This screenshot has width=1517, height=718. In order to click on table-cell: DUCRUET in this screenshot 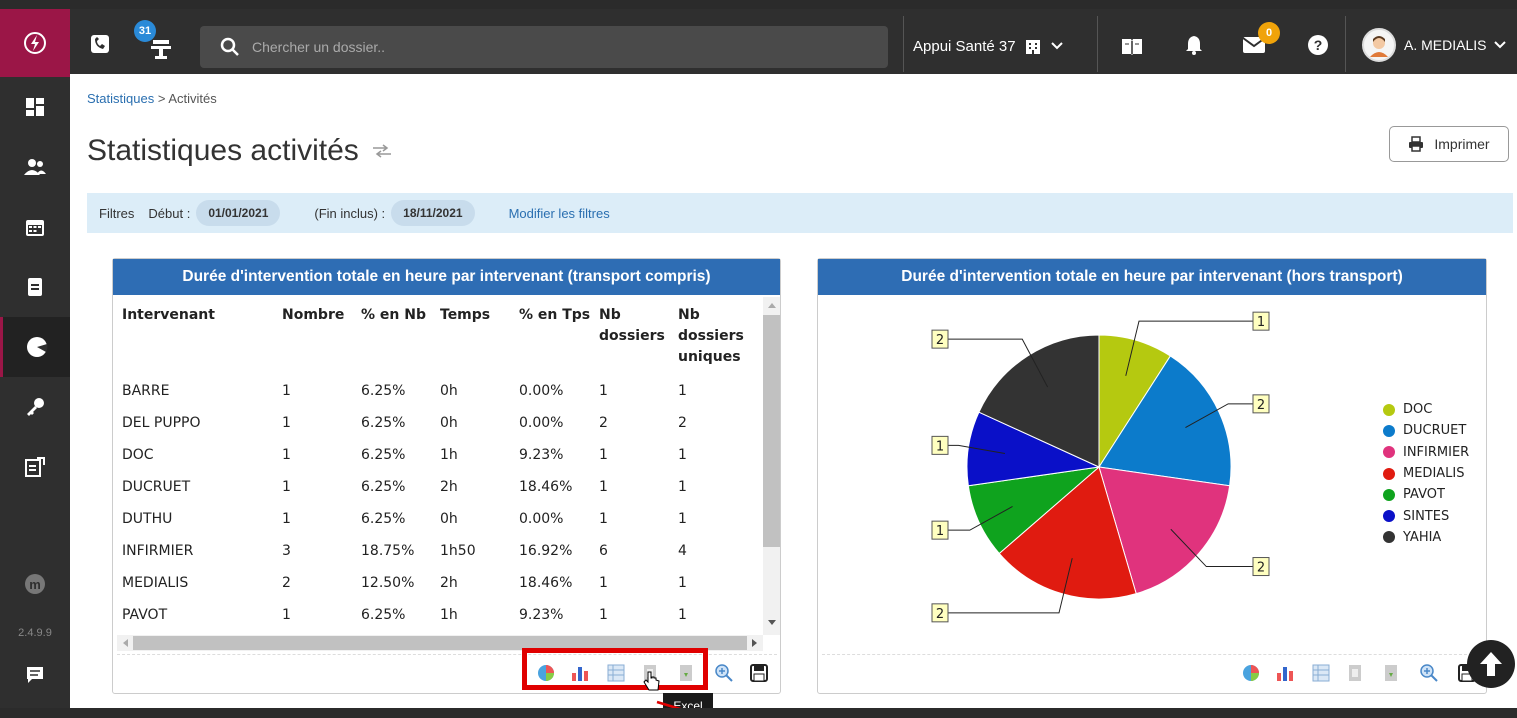, I will do `click(156, 487)`.